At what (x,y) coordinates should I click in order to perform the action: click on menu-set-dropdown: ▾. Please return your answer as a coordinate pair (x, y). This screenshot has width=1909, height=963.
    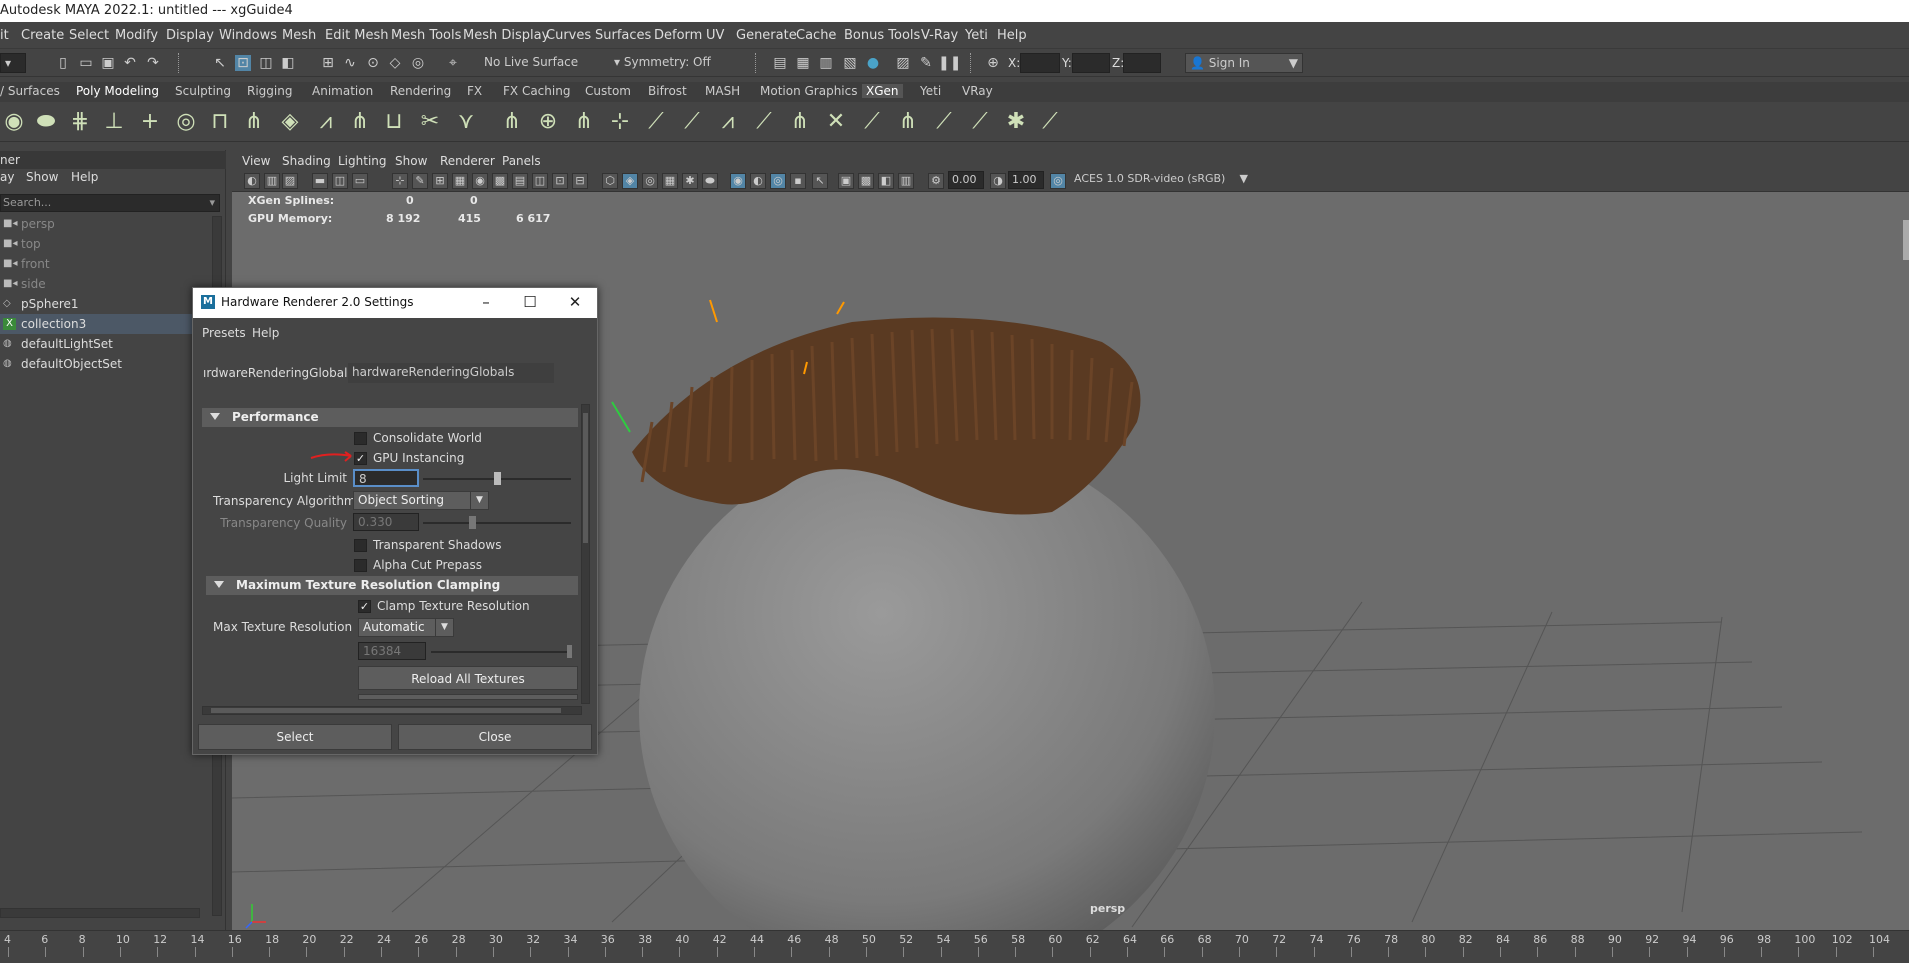
    Looking at the image, I should click on (13, 63).